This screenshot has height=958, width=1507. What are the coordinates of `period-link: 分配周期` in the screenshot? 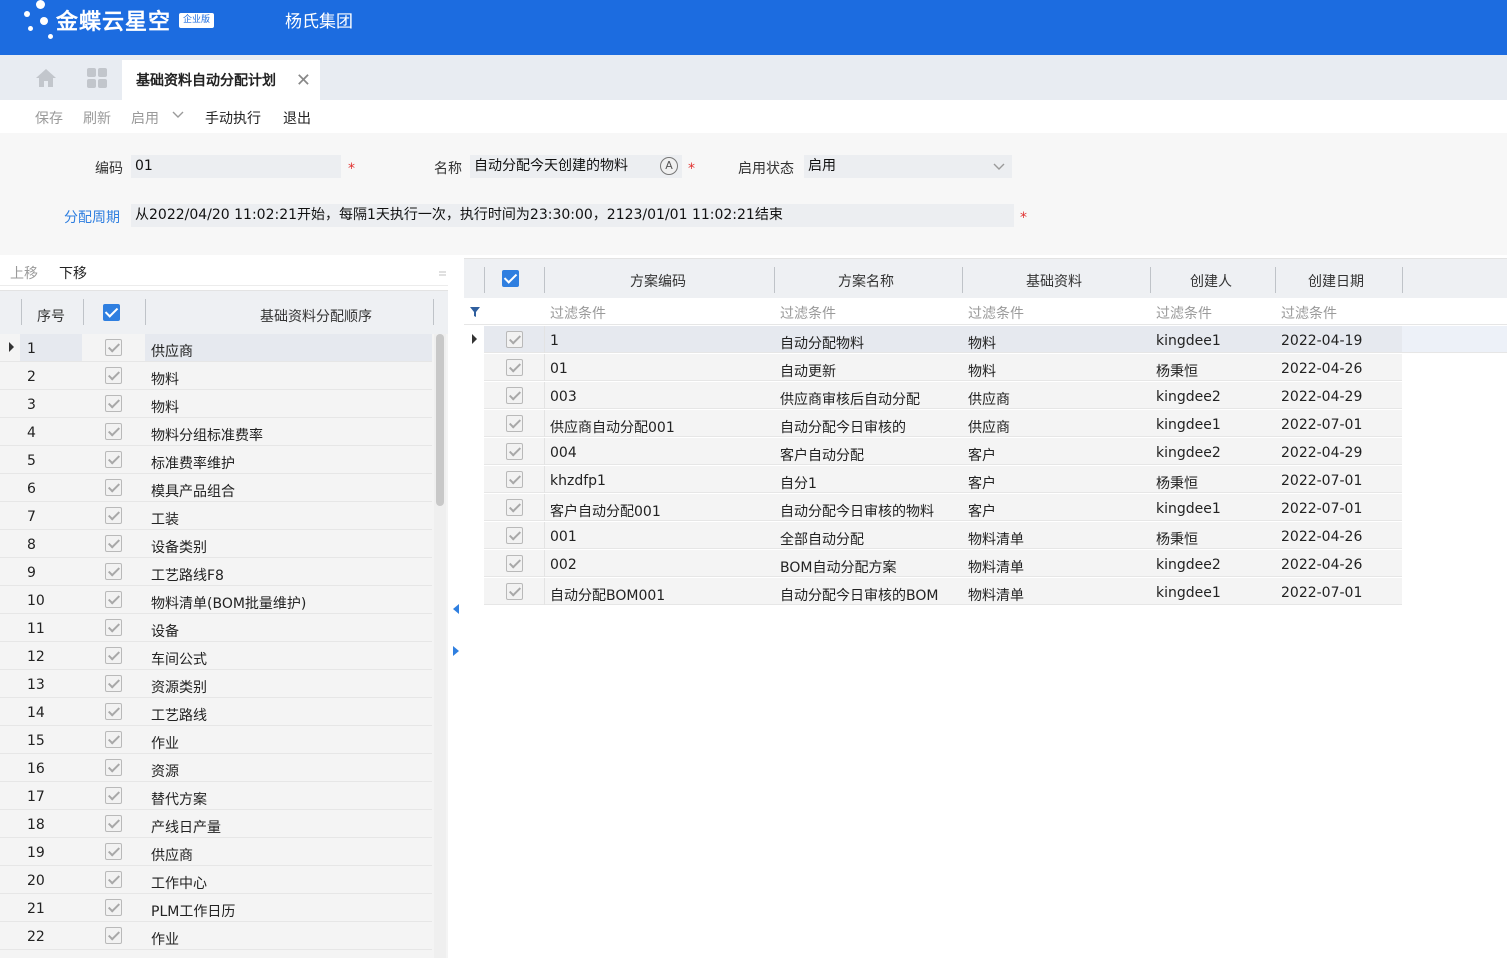 It's located at (92, 217).